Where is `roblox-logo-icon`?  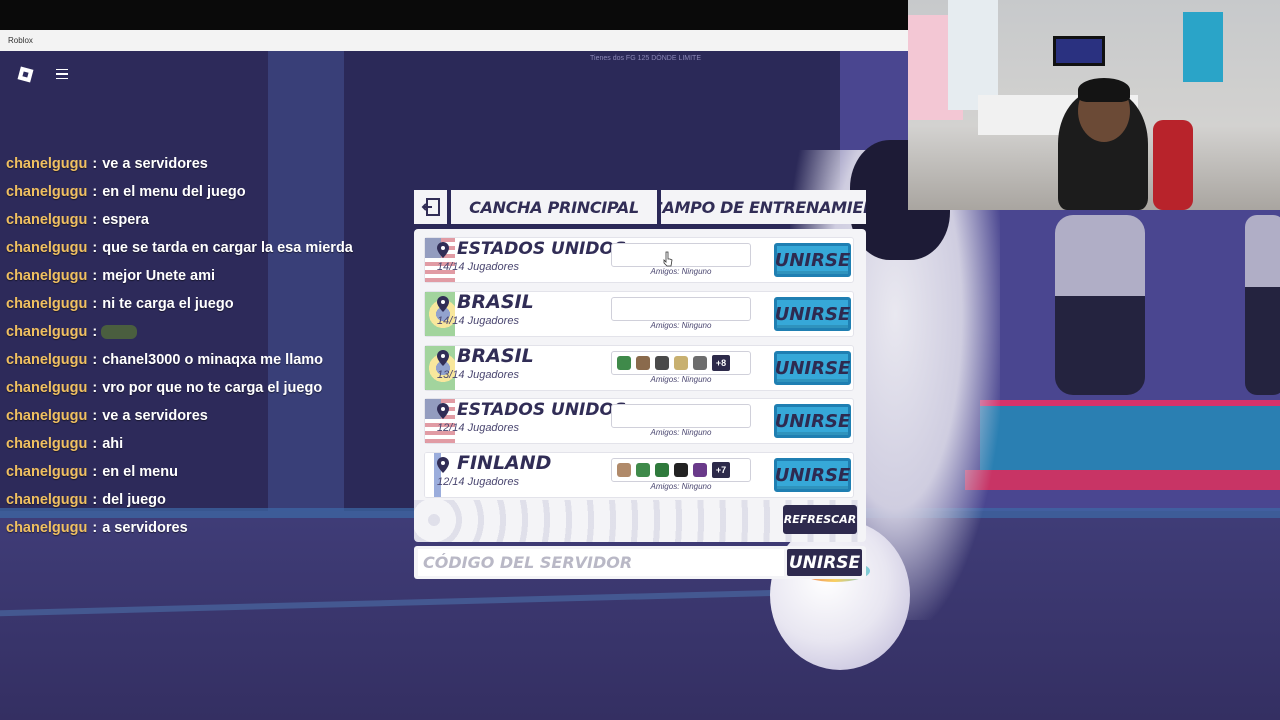
roblox-logo-icon is located at coordinates (25, 74).